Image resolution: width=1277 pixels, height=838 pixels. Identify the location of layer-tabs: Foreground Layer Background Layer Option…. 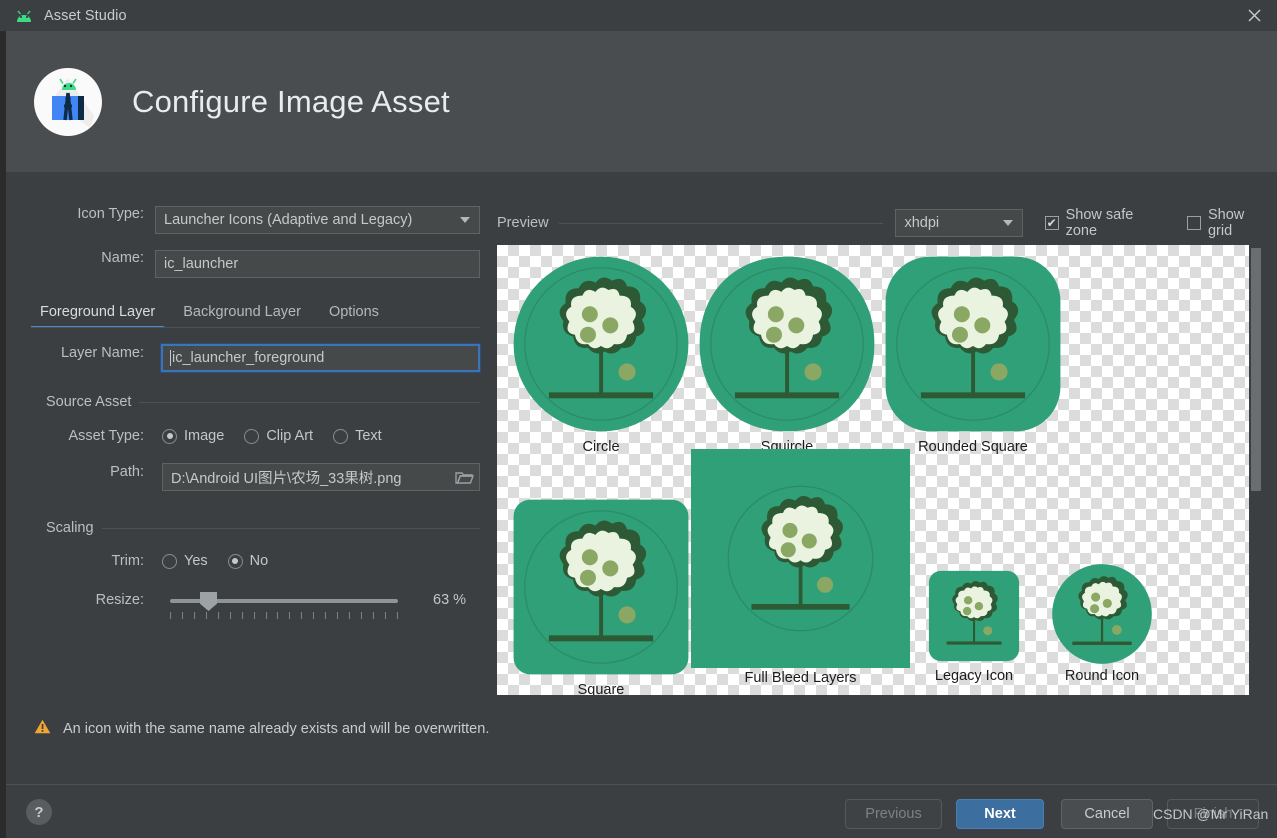
(255, 312).